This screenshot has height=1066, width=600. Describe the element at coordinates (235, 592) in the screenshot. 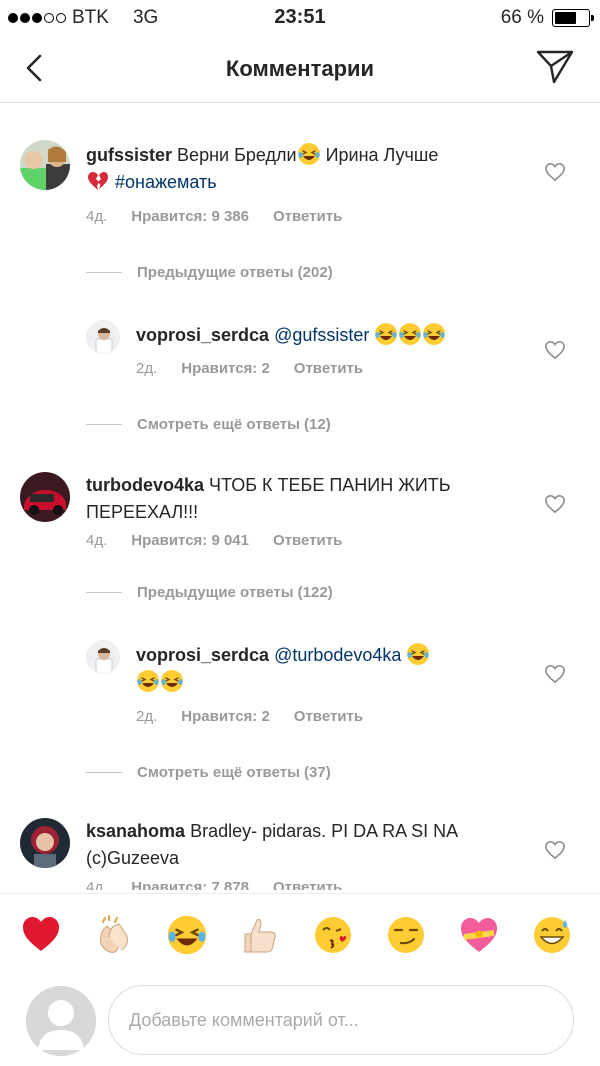

I see `previous-replies-link: Предыдущие ответы (122)` at that location.